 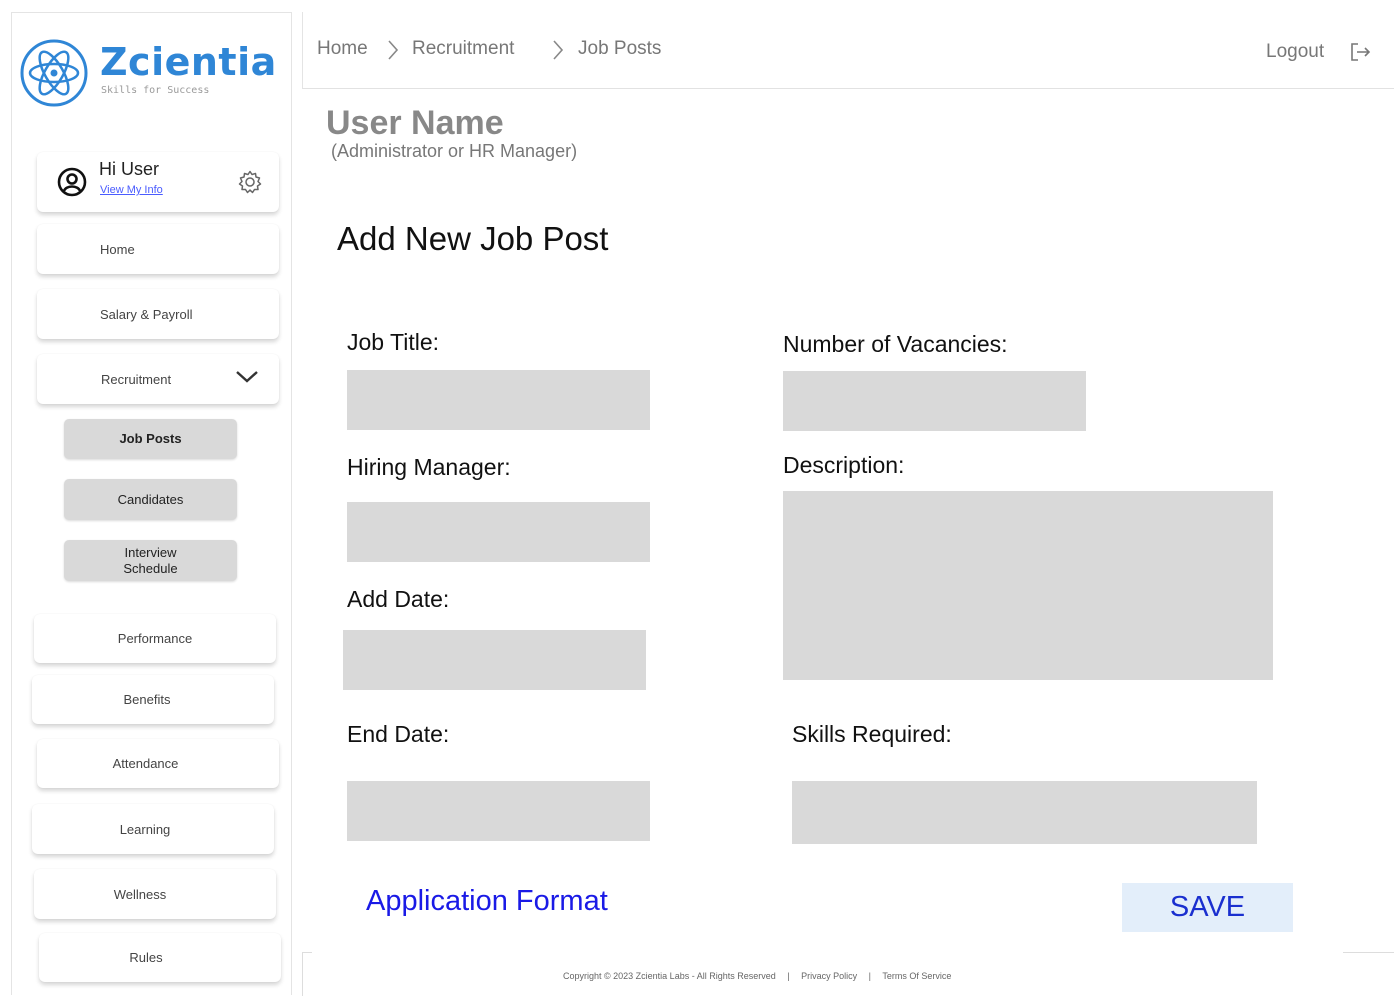 I want to click on footer-divider-left, so click(x=307, y=974).